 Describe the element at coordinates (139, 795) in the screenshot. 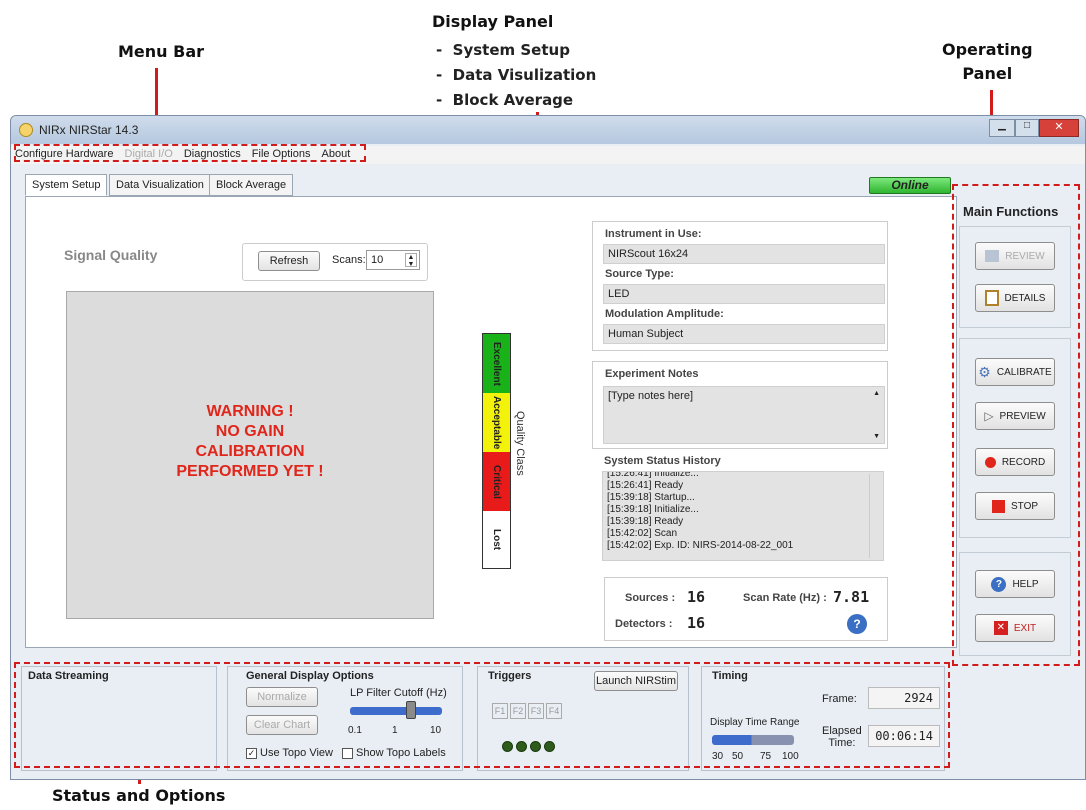

I see `status-options-callout: Status and Options` at that location.